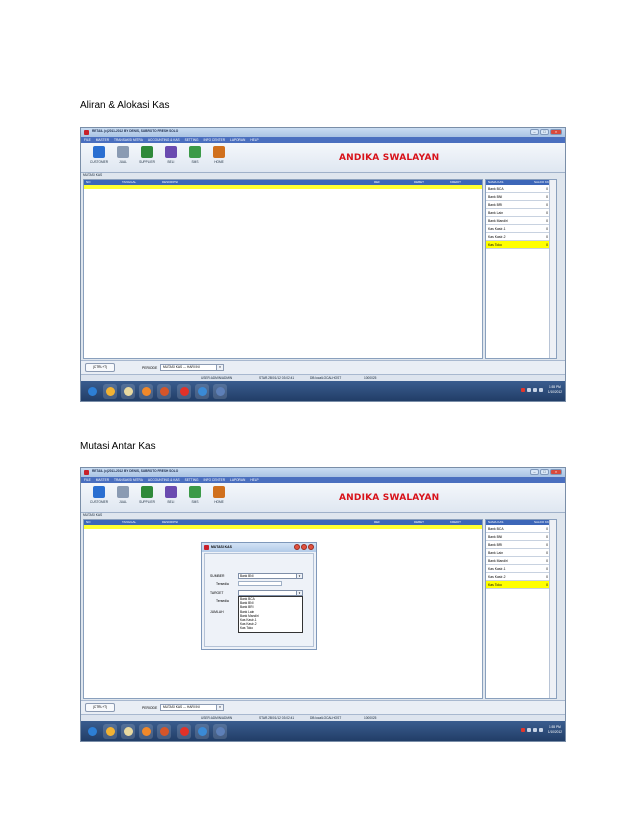 Image resolution: width=638 pixels, height=826 pixels. Describe the element at coordinates (270, 628) in the screenshot. I see `target-option: Kas Toko` at that location.